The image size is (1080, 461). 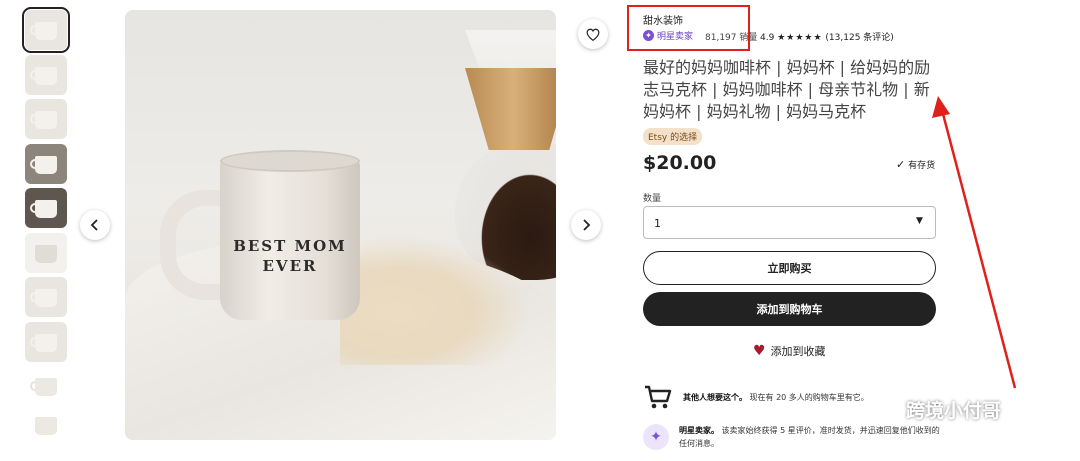 What do you see at coordinates (290, 246) in the screenshot?
I see `mug-print-line-1: BEST MOM` at bounding box center [290, 246].